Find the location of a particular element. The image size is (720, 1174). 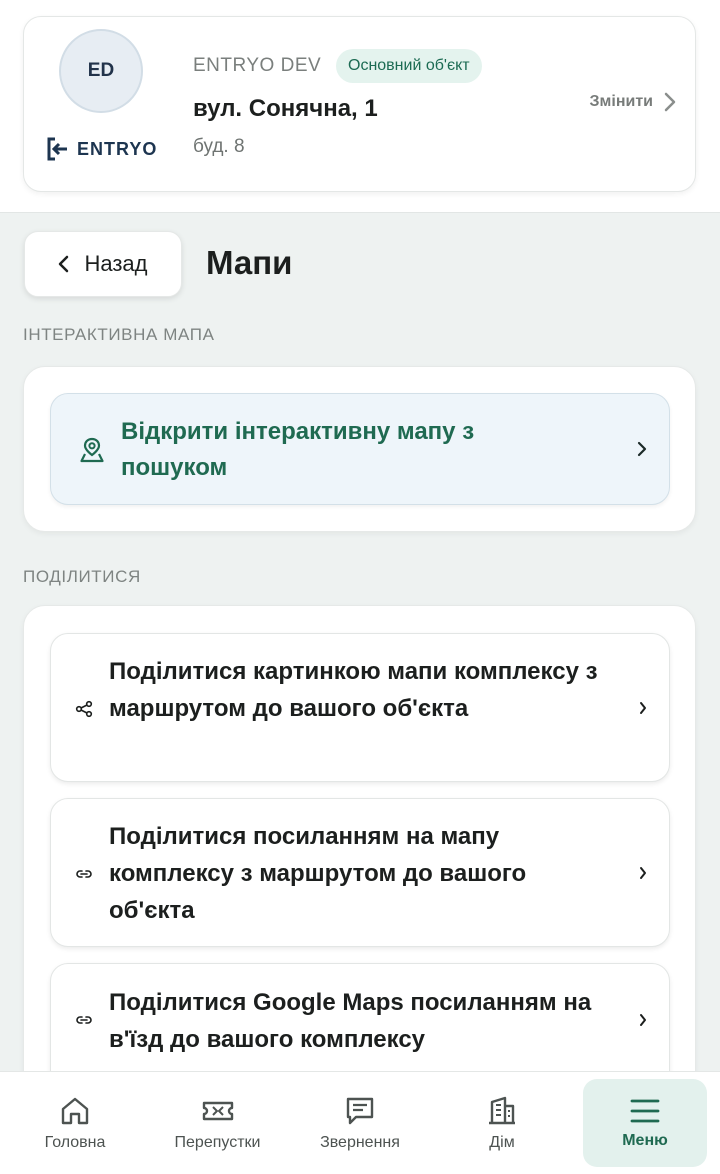

share-icon is located at coordinates (84, 709).